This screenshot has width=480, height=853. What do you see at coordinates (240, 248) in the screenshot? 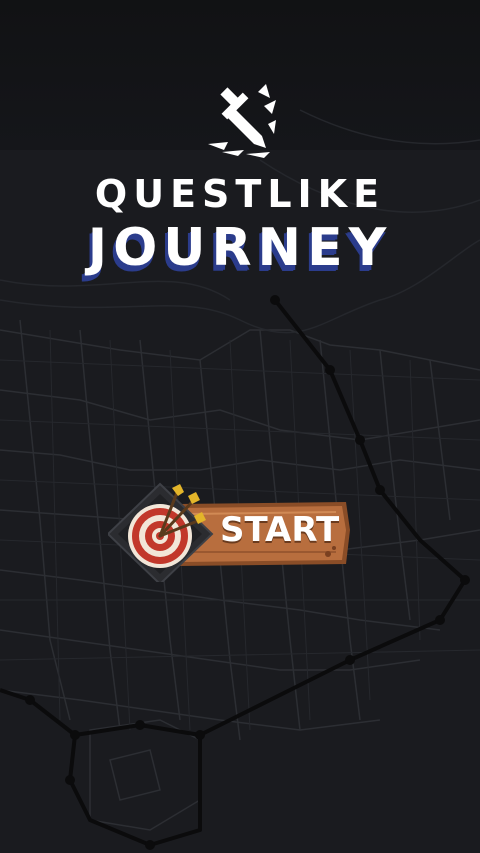
I see `title-line-2: JOURNEY` at bounding box center [240, 248].